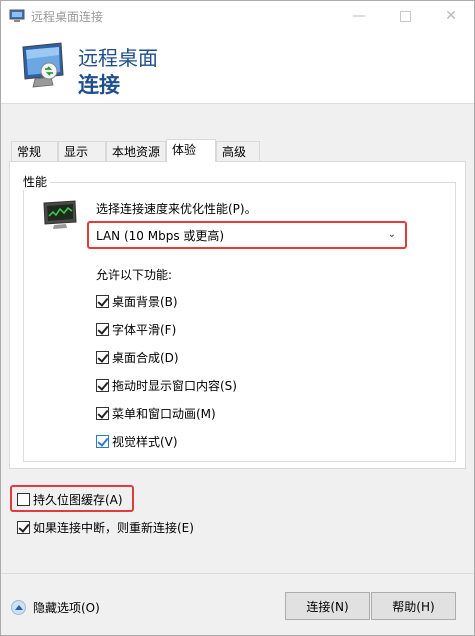 The height and width of the screenshot is (636, 475). What do you see at coordinates (134, 275) in the screenshot?
I see `allow-features-label: 允许以下功能:` at bounding box center [134, 275].